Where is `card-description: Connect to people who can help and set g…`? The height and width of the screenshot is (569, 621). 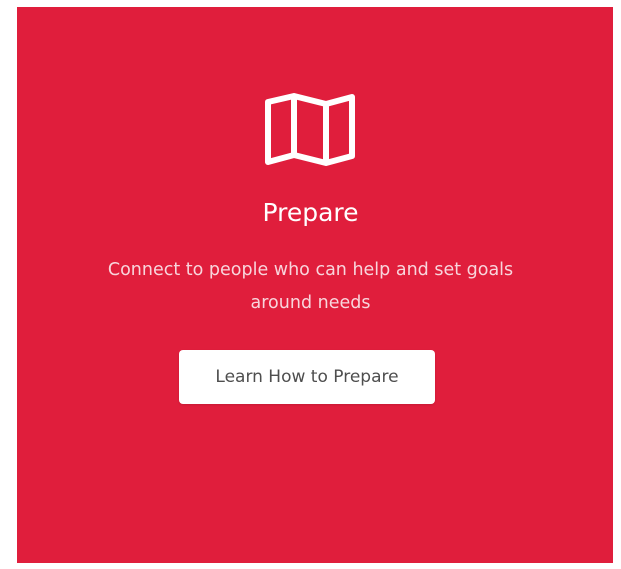 card-description: Connect to people who can help and set g… is located at coordinates (310, 286).